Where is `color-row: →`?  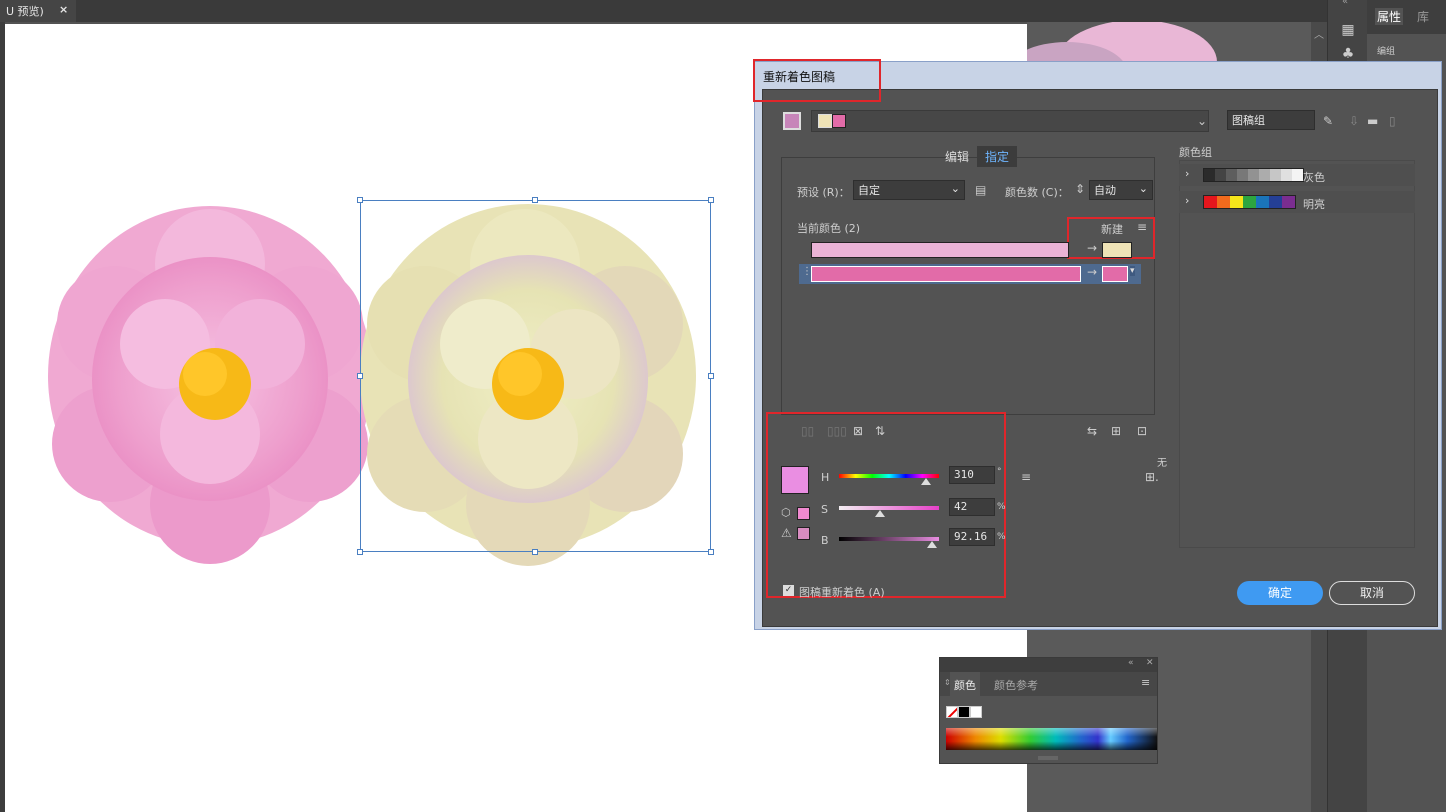 color-row: → is located at coordinates (970, 250).